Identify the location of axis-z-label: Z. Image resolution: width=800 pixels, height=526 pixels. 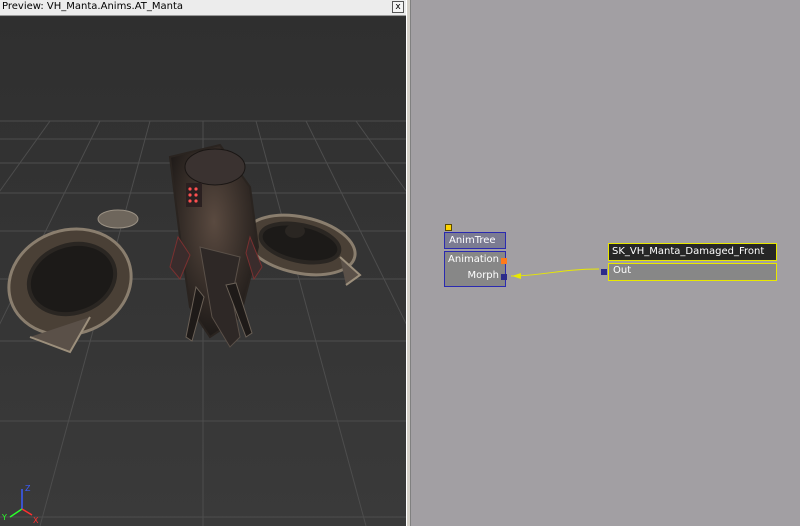
(28, 488).